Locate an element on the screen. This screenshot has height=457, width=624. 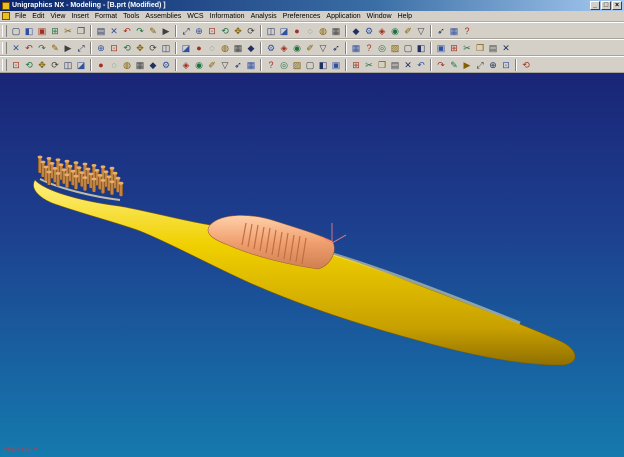
menu-window: Window is located at coordinates (379, 16).